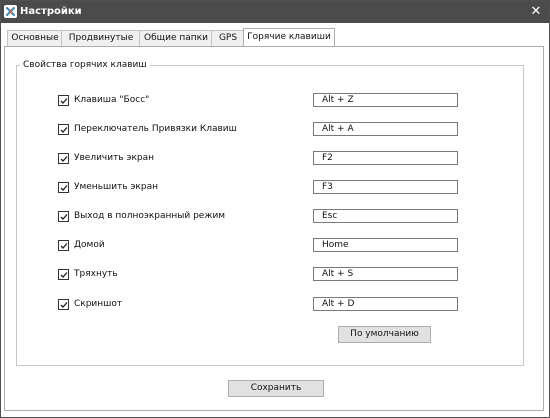 The height and width of the screenshot is (418, 550). What do you see at coordinates (385, 216) in the screenshot?
I see `exit-fullscreen-field: Esc` at bounding box center [385, 216].